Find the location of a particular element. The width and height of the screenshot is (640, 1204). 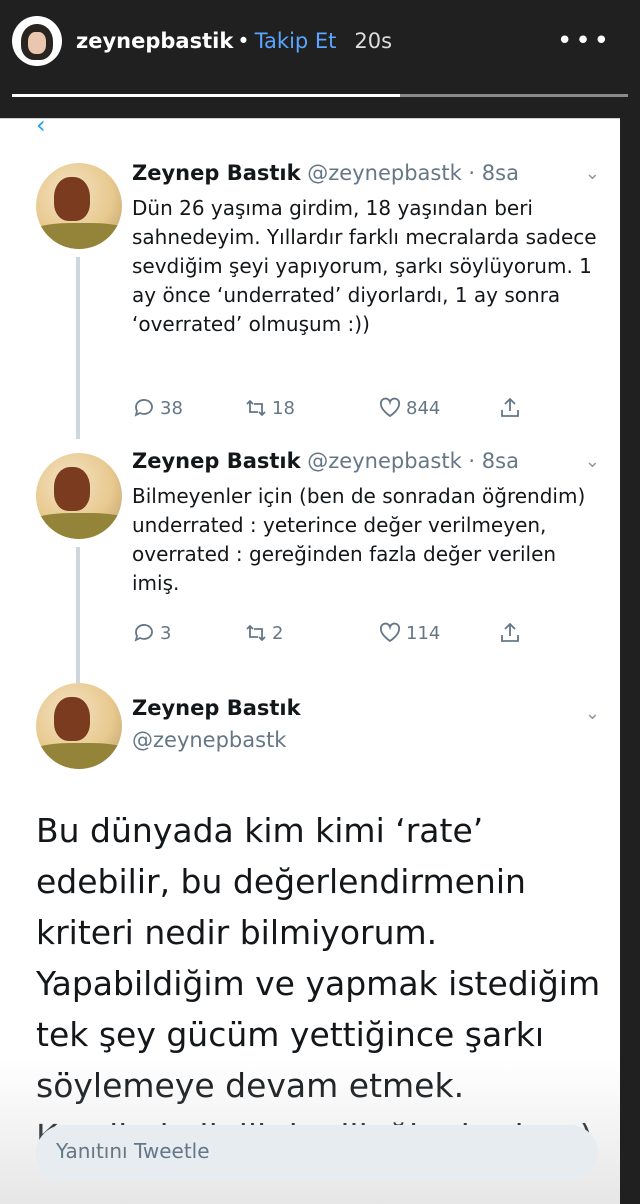

avatar-face is located at coordinates (37, 43).